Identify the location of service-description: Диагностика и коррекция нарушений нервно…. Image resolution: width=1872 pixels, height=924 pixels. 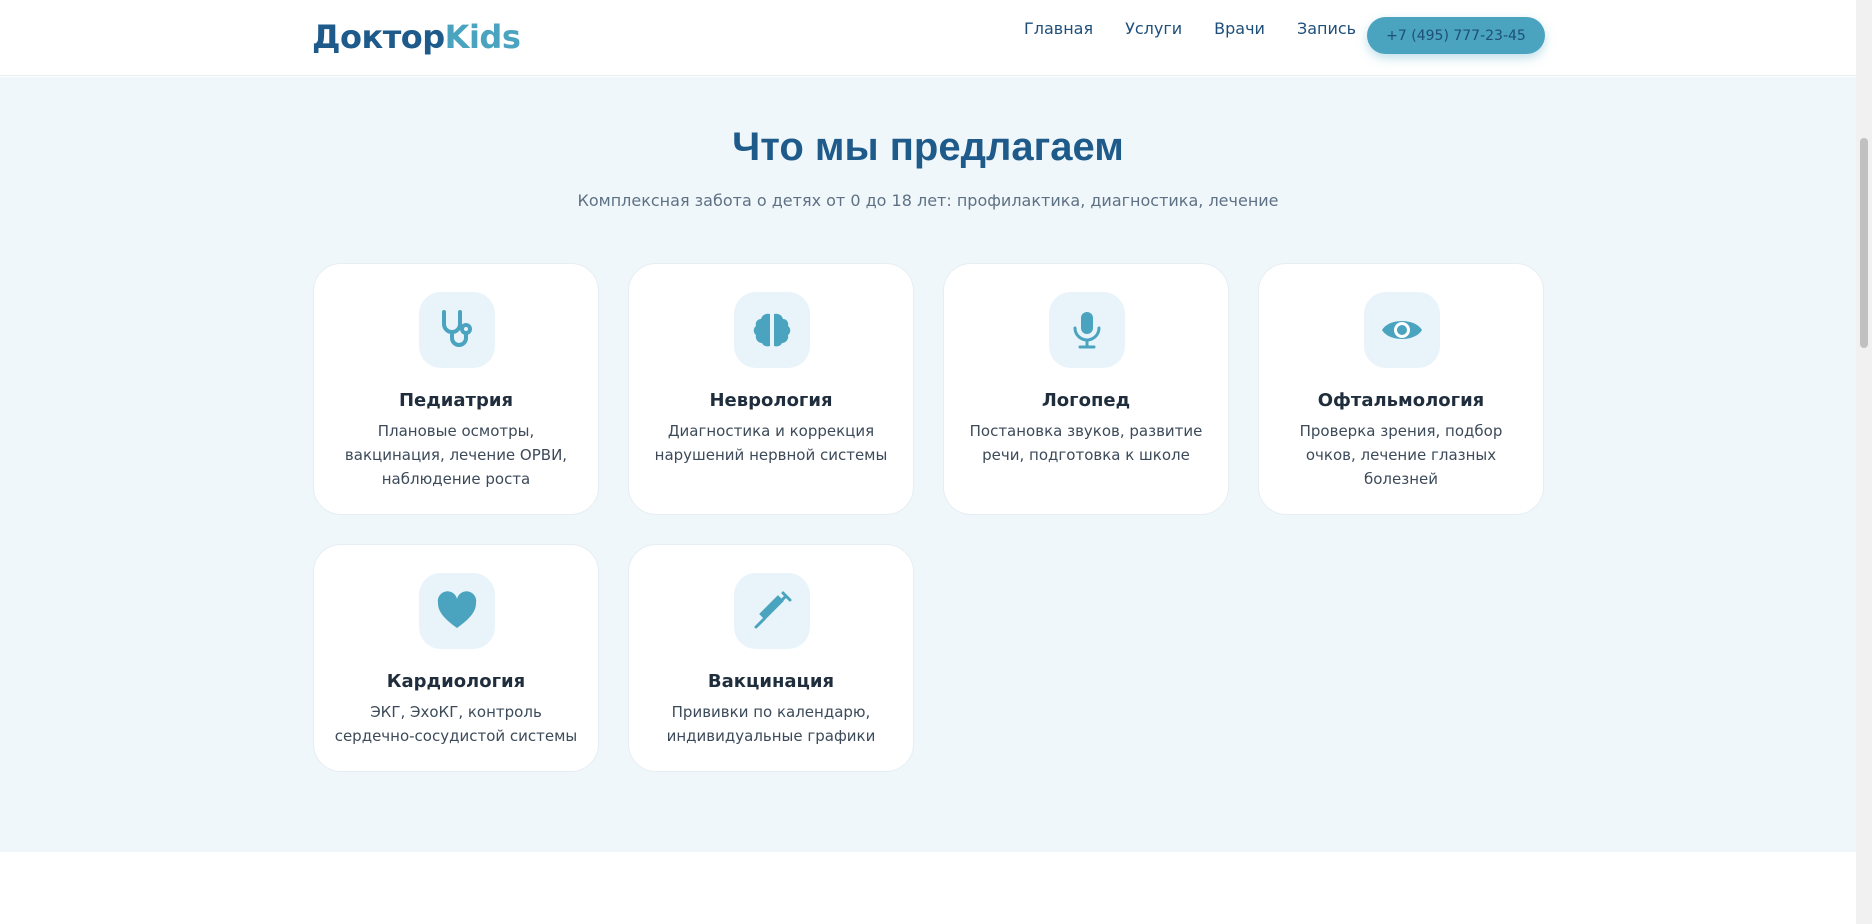
(771, 443).